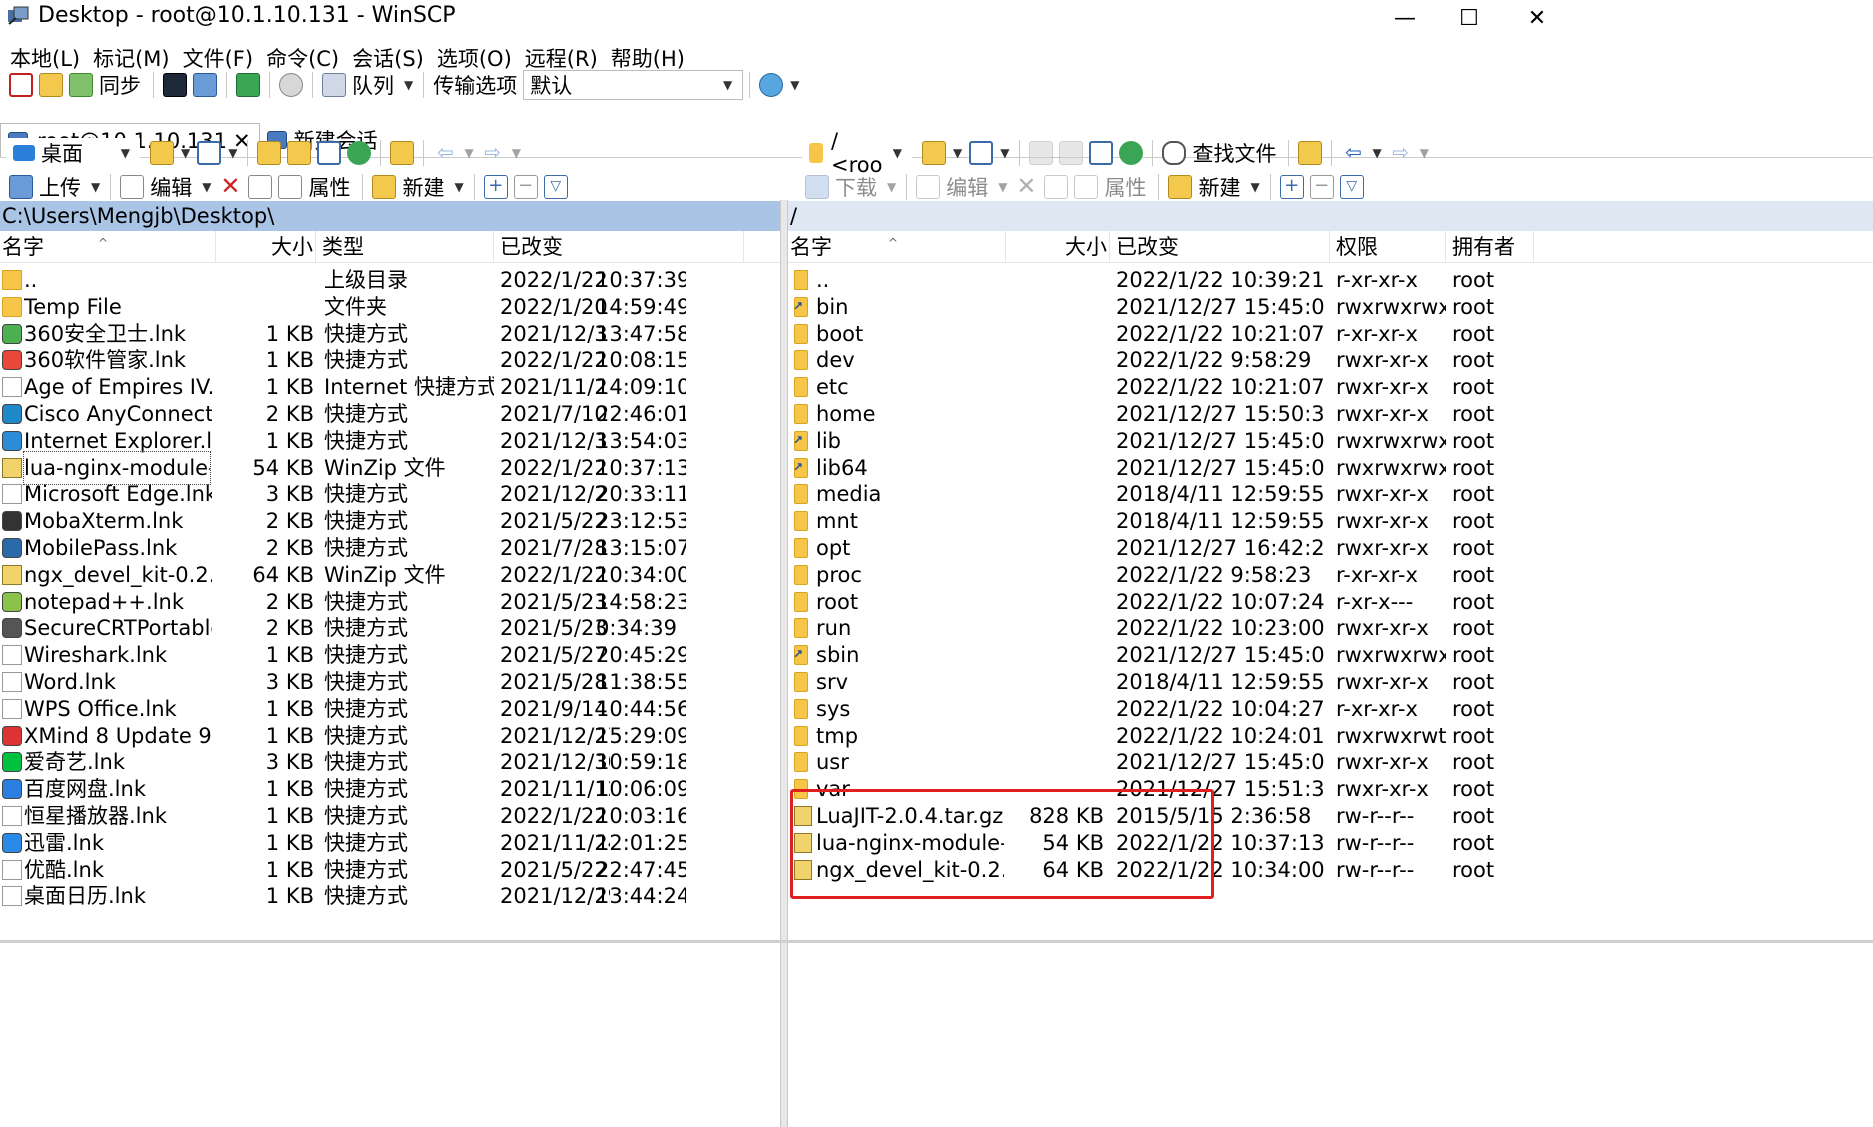 The width and height of the screenshot is (1873, 1127). What do you see at coordinates (794, 85) in the screenshot?
I see `globe-dropdown-icon: ▼` at bounding box center [794, 85].